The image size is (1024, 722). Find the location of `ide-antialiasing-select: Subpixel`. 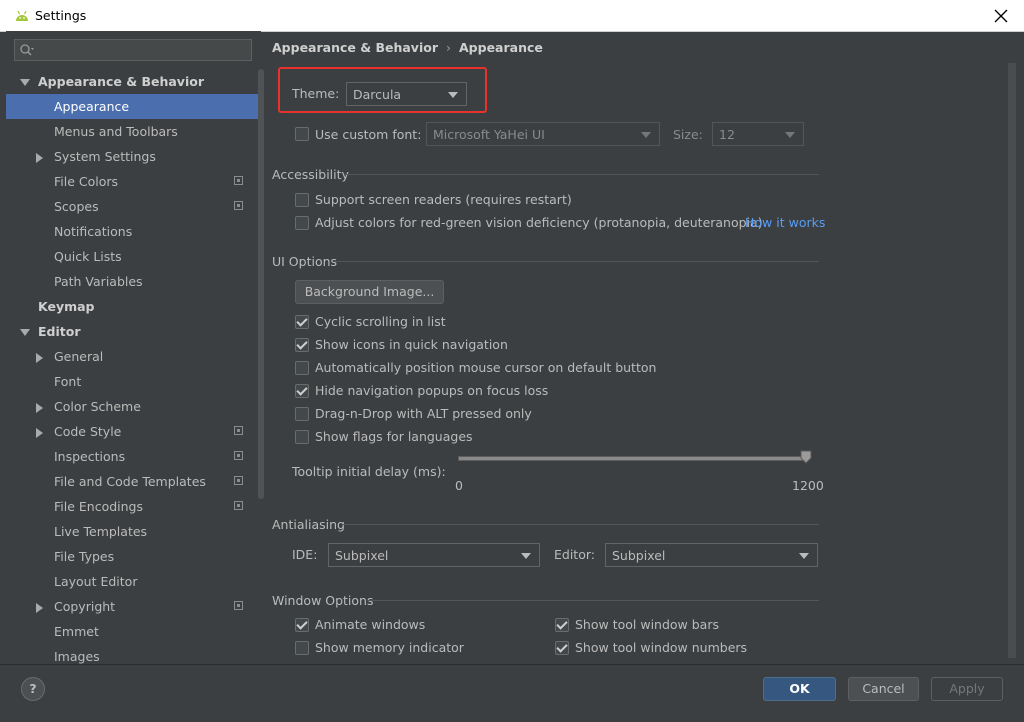

ide-antialiasing-select: Subpixel is located at coordinates (434, 555).